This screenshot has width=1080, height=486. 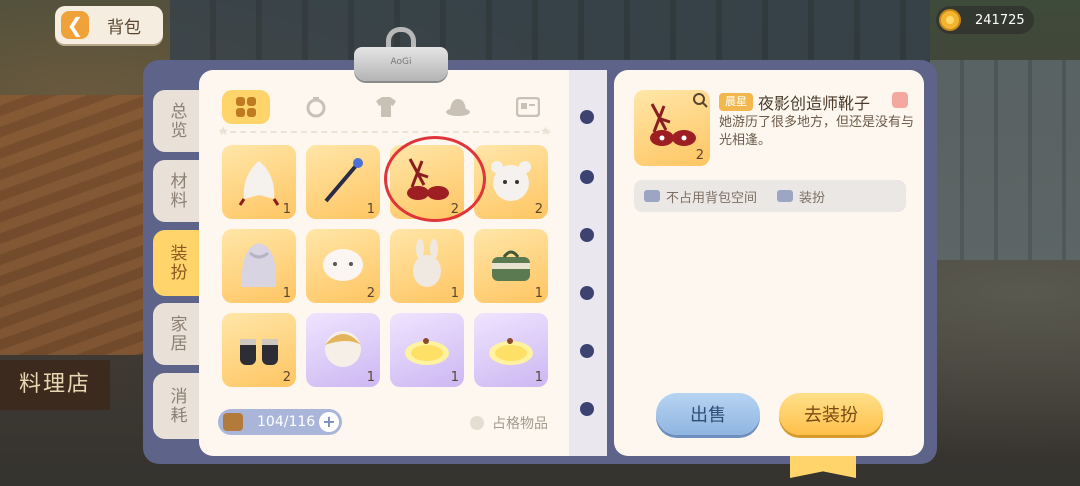 What do you see at coordinates (785, 196) in the screenshot?
I see `shirt-tag-icon` at bounding box center [785, 196].